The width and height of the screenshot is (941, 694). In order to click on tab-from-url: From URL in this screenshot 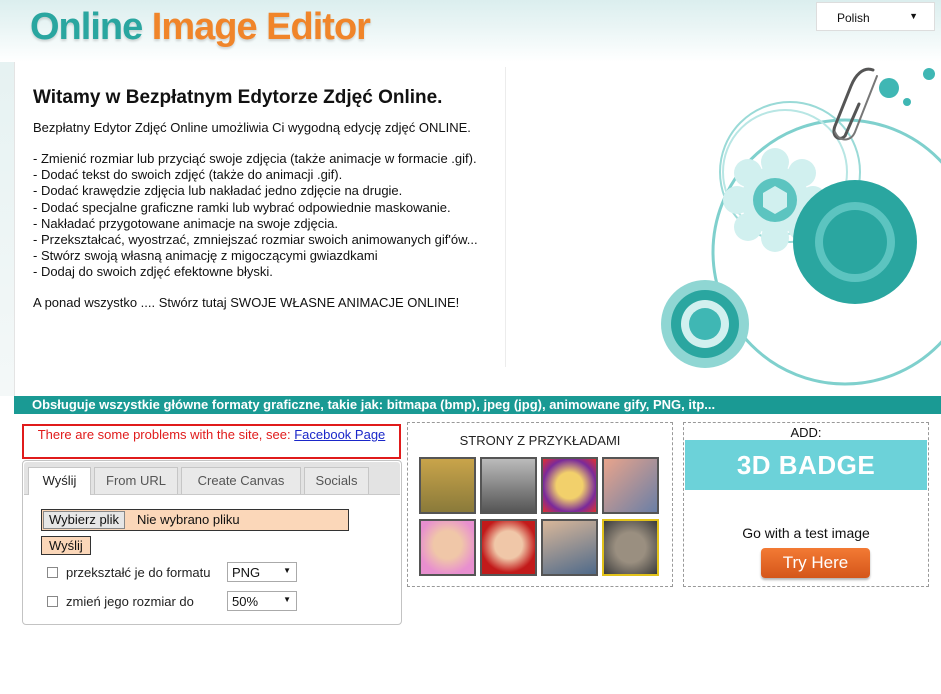, I will do `click(136, 480)`.